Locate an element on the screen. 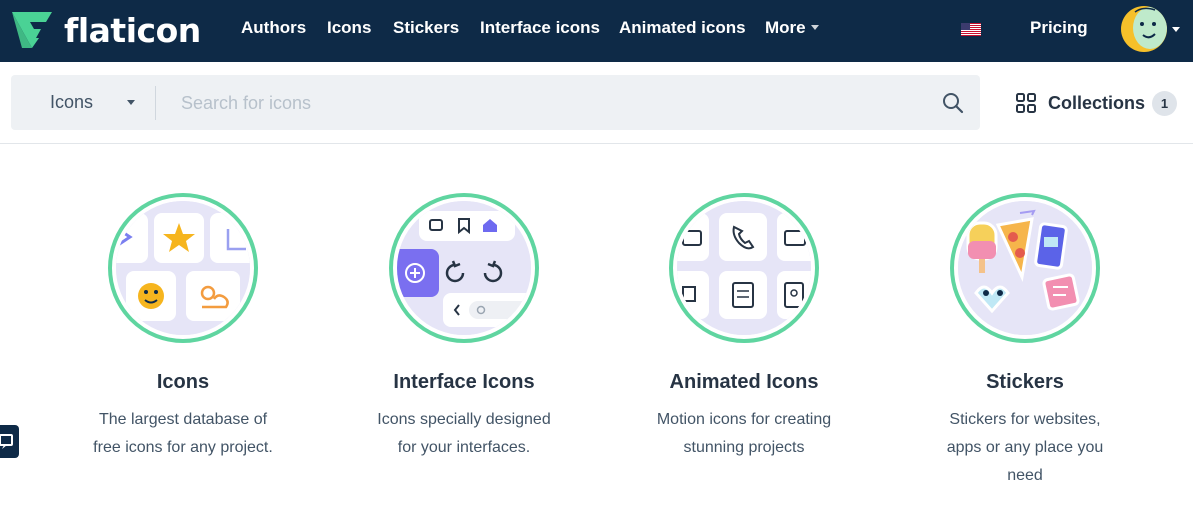 The width and height of the screenshot is (1193, 527). nav-pricing: Pricing is located at coordinates (1059, 28).